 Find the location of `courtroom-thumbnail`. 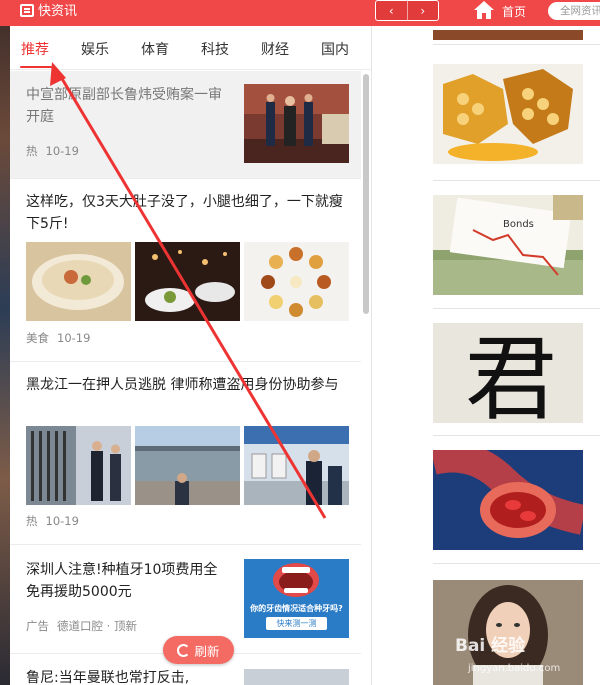

courtroom-thumbnail is located at coordinates (296, 123).